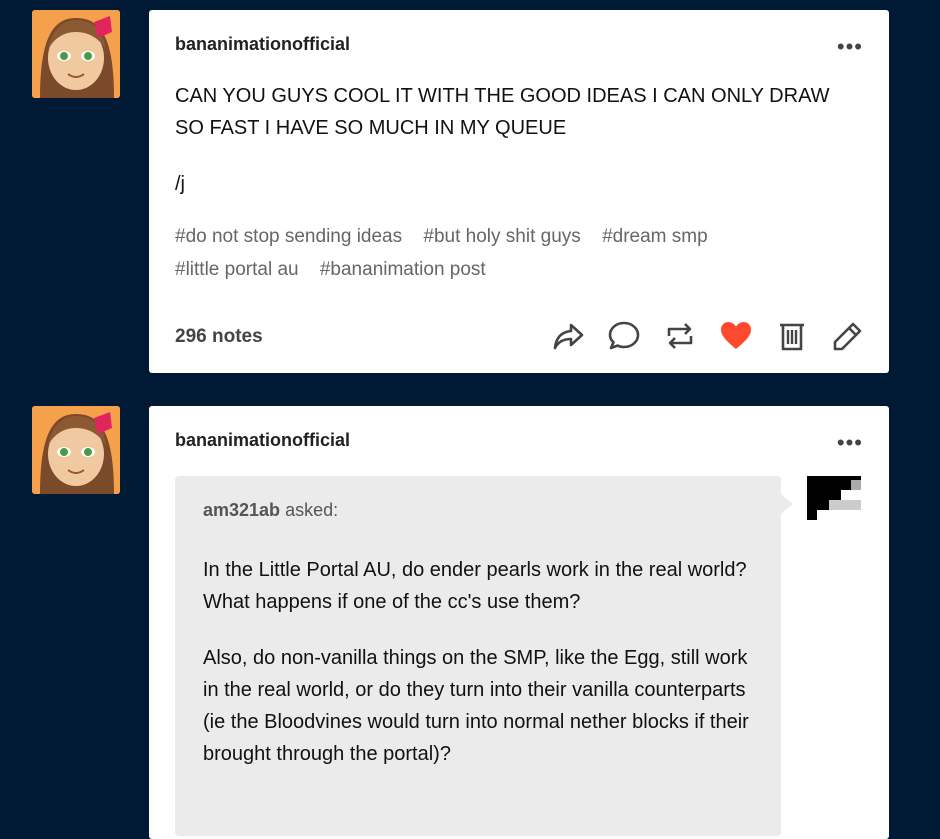 The height and width of the screenshot is (839, 940). I want to click on tag: #bananimation post, so click(403, 269).